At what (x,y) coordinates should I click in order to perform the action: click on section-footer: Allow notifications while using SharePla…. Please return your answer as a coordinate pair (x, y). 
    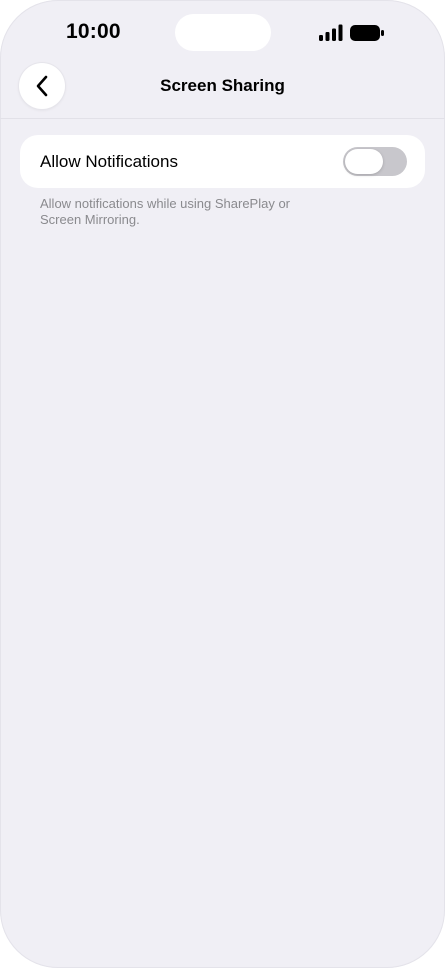
    Looking at the image, I should click on (165, 211).